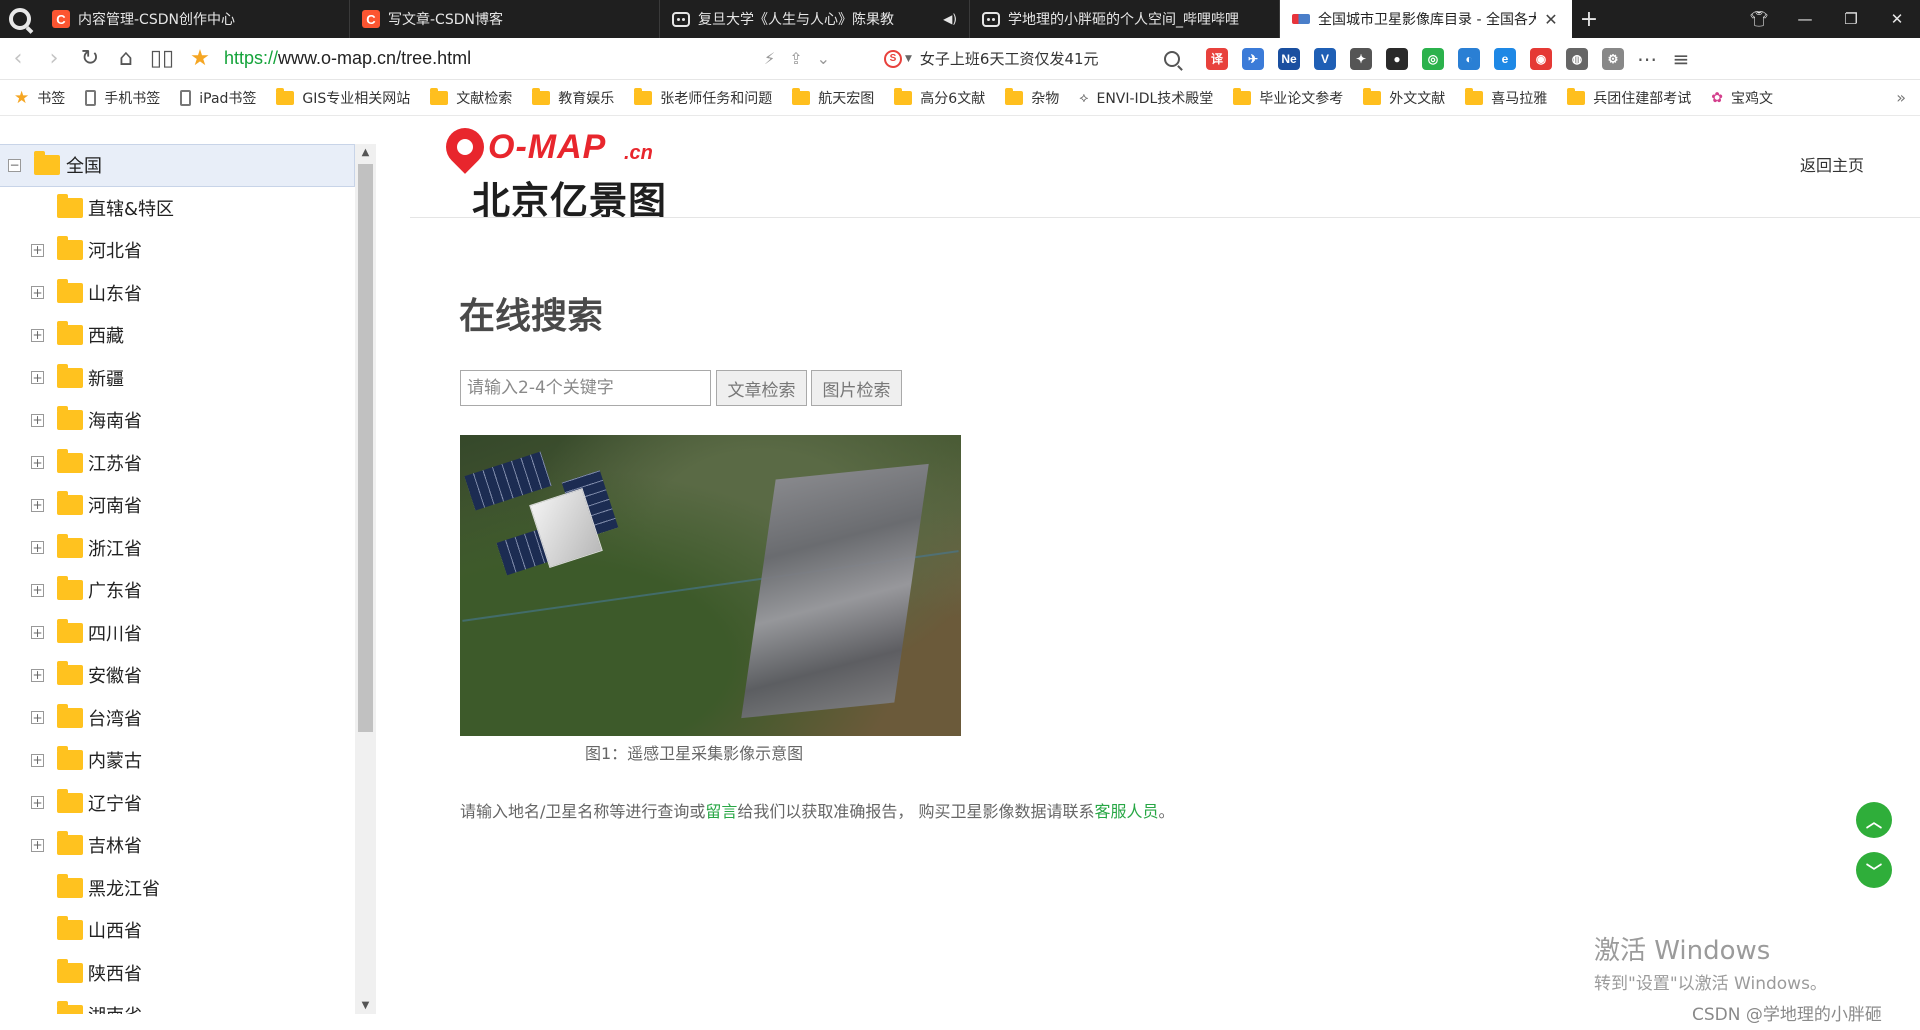 The height and width of the screenshot is (1030, 1920). I want to click on article-search-button: 文章检索, so click(761, 388).